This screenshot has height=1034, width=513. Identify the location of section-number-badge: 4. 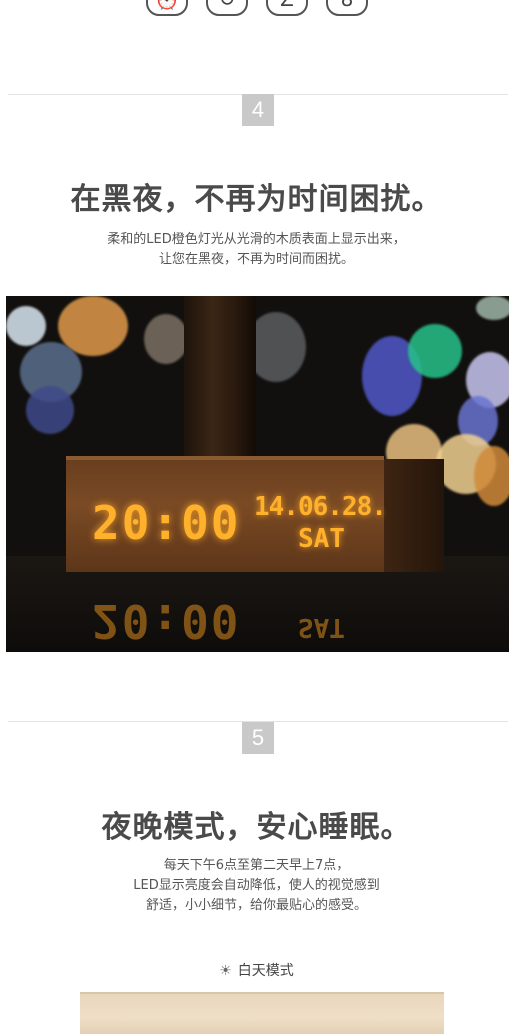
(258, 110).